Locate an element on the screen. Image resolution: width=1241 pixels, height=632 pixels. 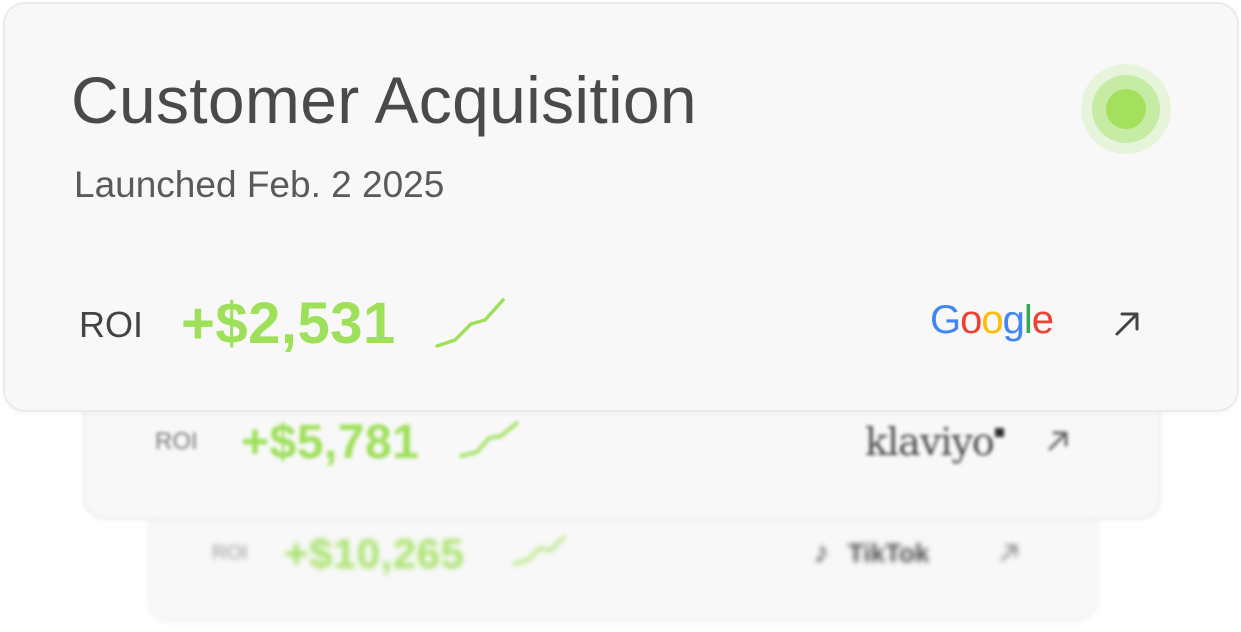
google-logo: Google is located at coordinates (992, 320).